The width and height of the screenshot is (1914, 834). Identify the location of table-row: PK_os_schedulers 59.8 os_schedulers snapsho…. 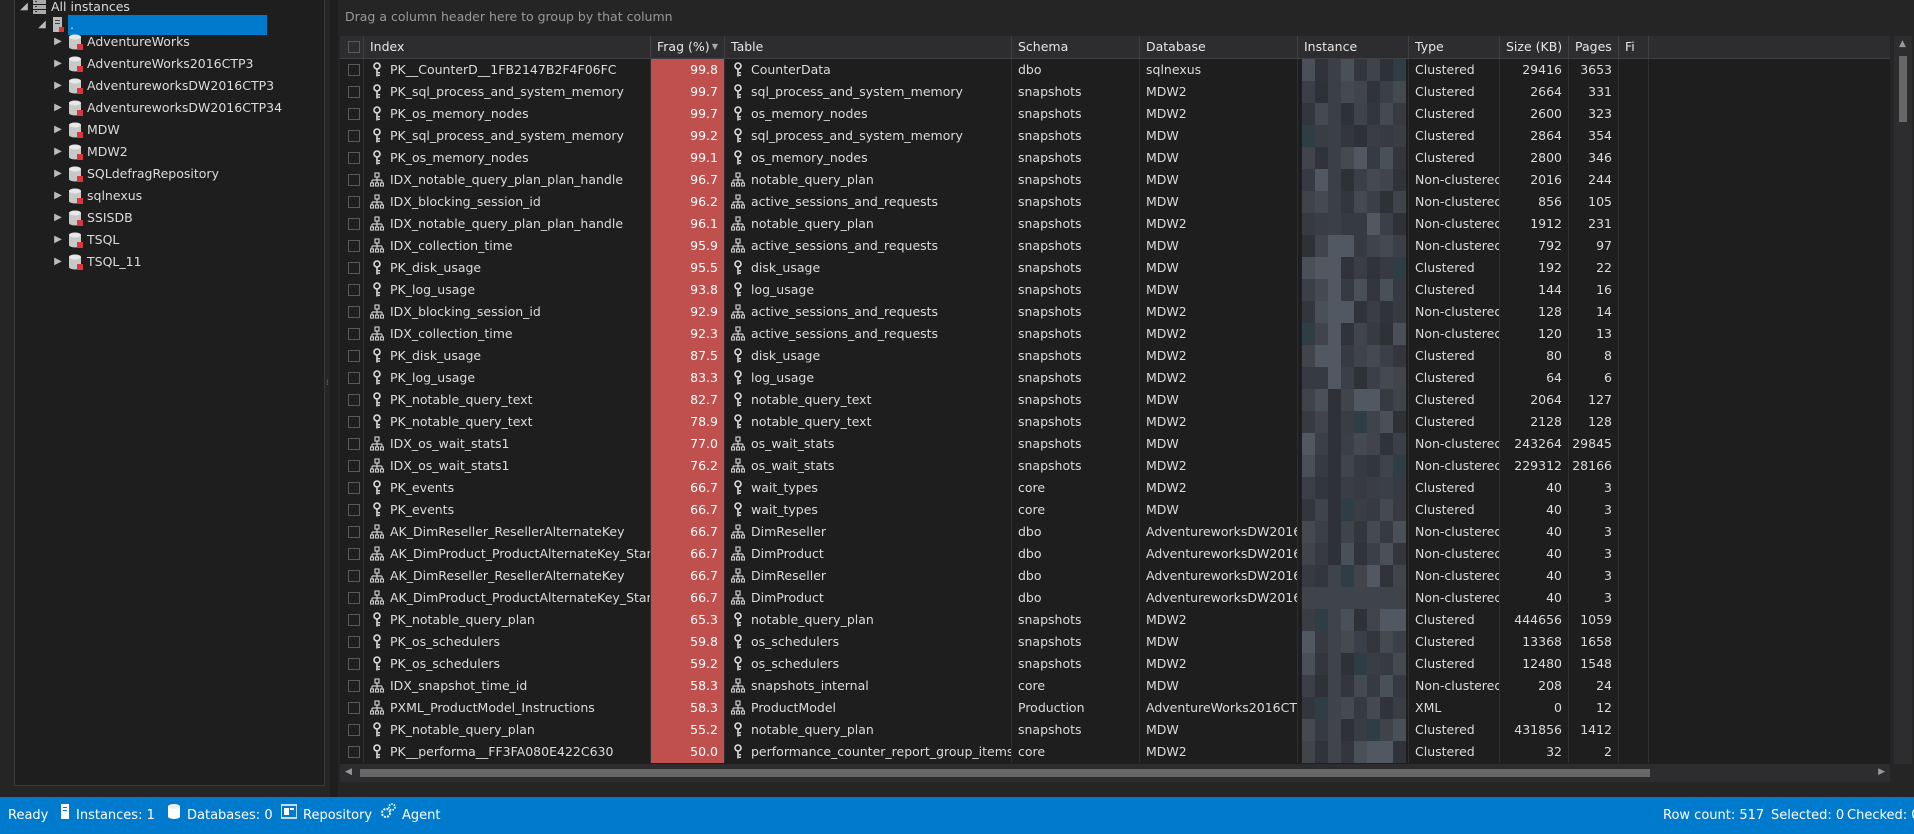
(1115, 642).